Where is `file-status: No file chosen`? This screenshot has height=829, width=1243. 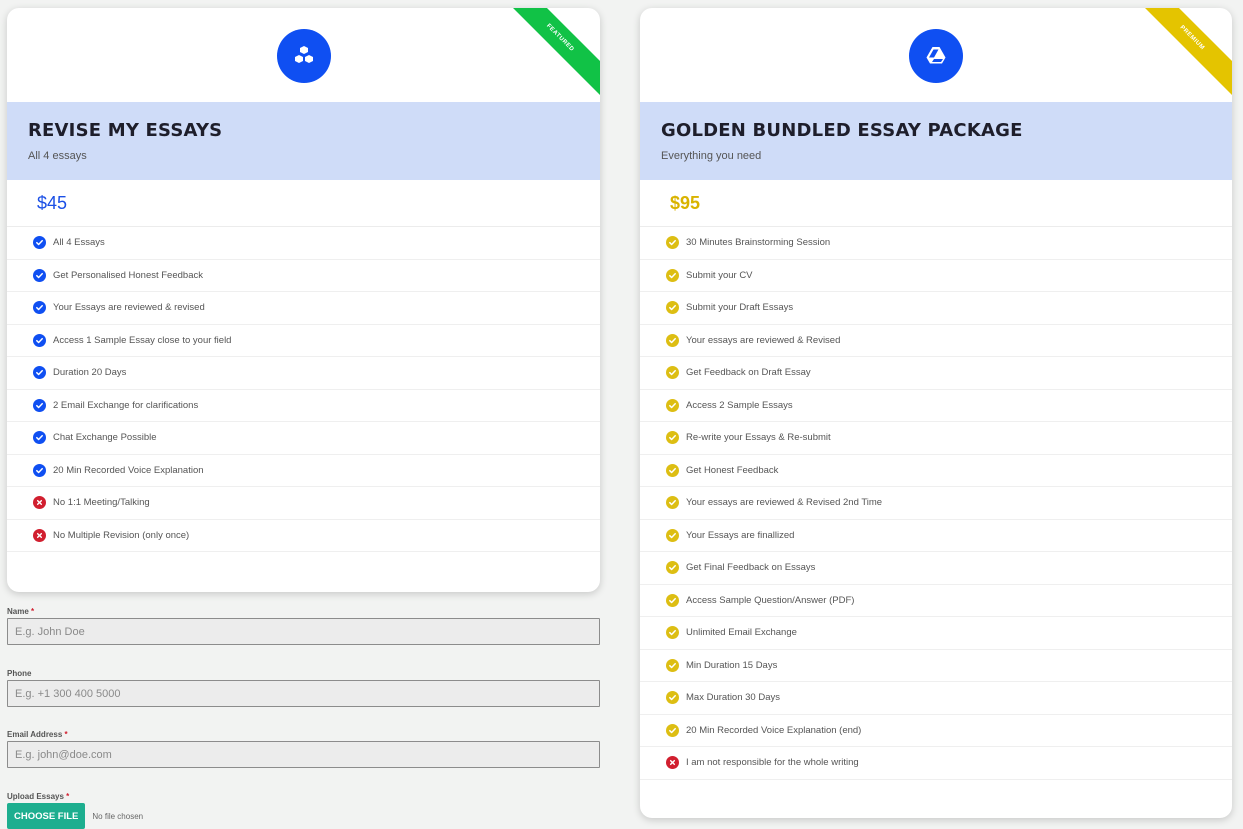
file-status: No file chosen is located at coordinates (118, 816).